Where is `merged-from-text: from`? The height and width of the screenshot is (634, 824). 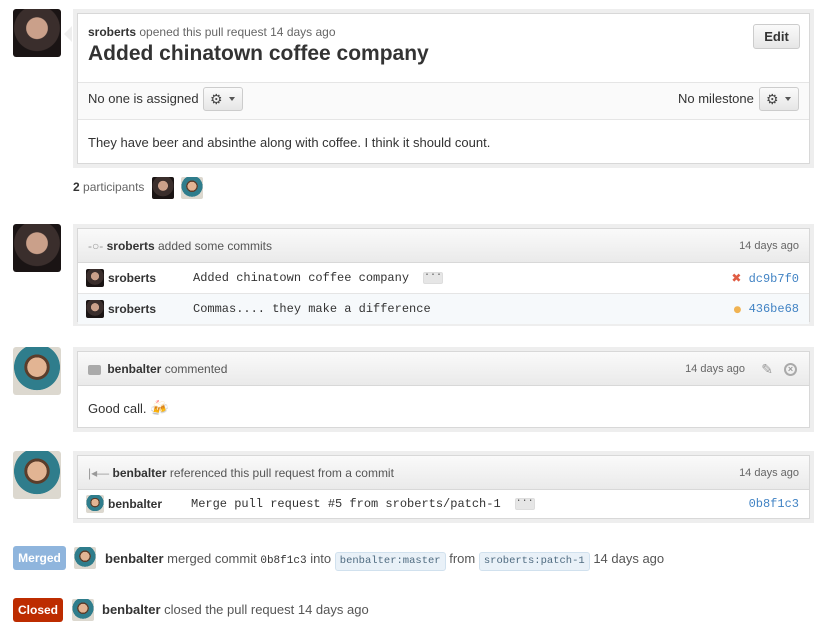
merged-from-text: from is located at coordinates (462, 558).